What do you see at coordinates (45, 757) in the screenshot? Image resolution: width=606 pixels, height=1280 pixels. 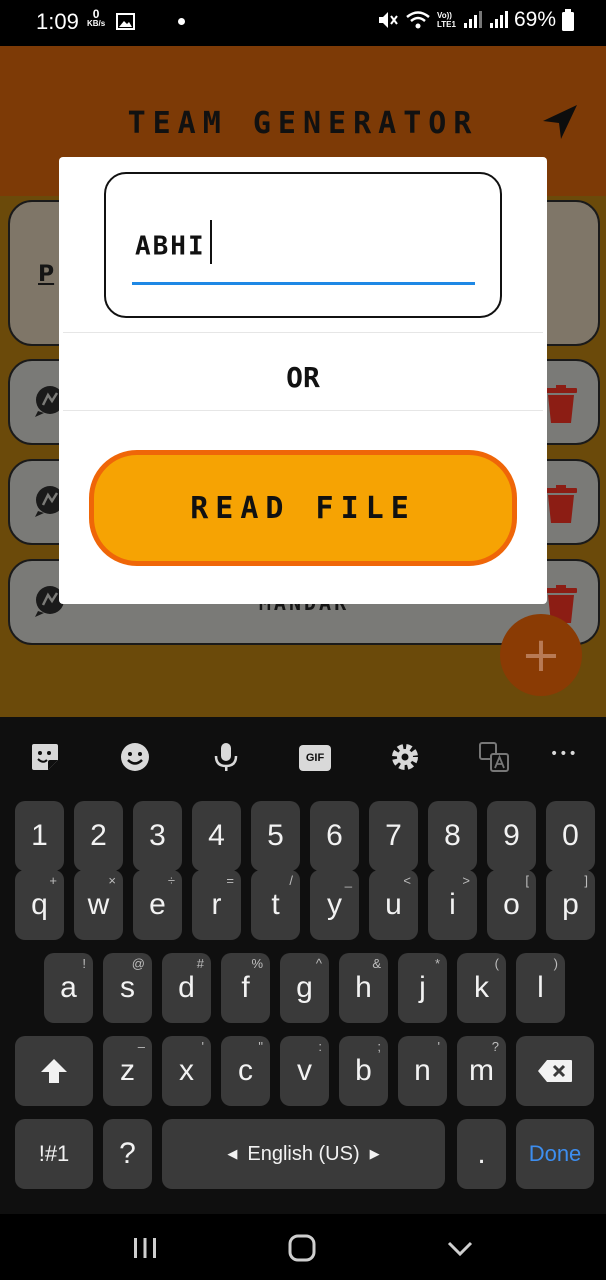 I see `sticker-icon` at bounding box center [45, 757].